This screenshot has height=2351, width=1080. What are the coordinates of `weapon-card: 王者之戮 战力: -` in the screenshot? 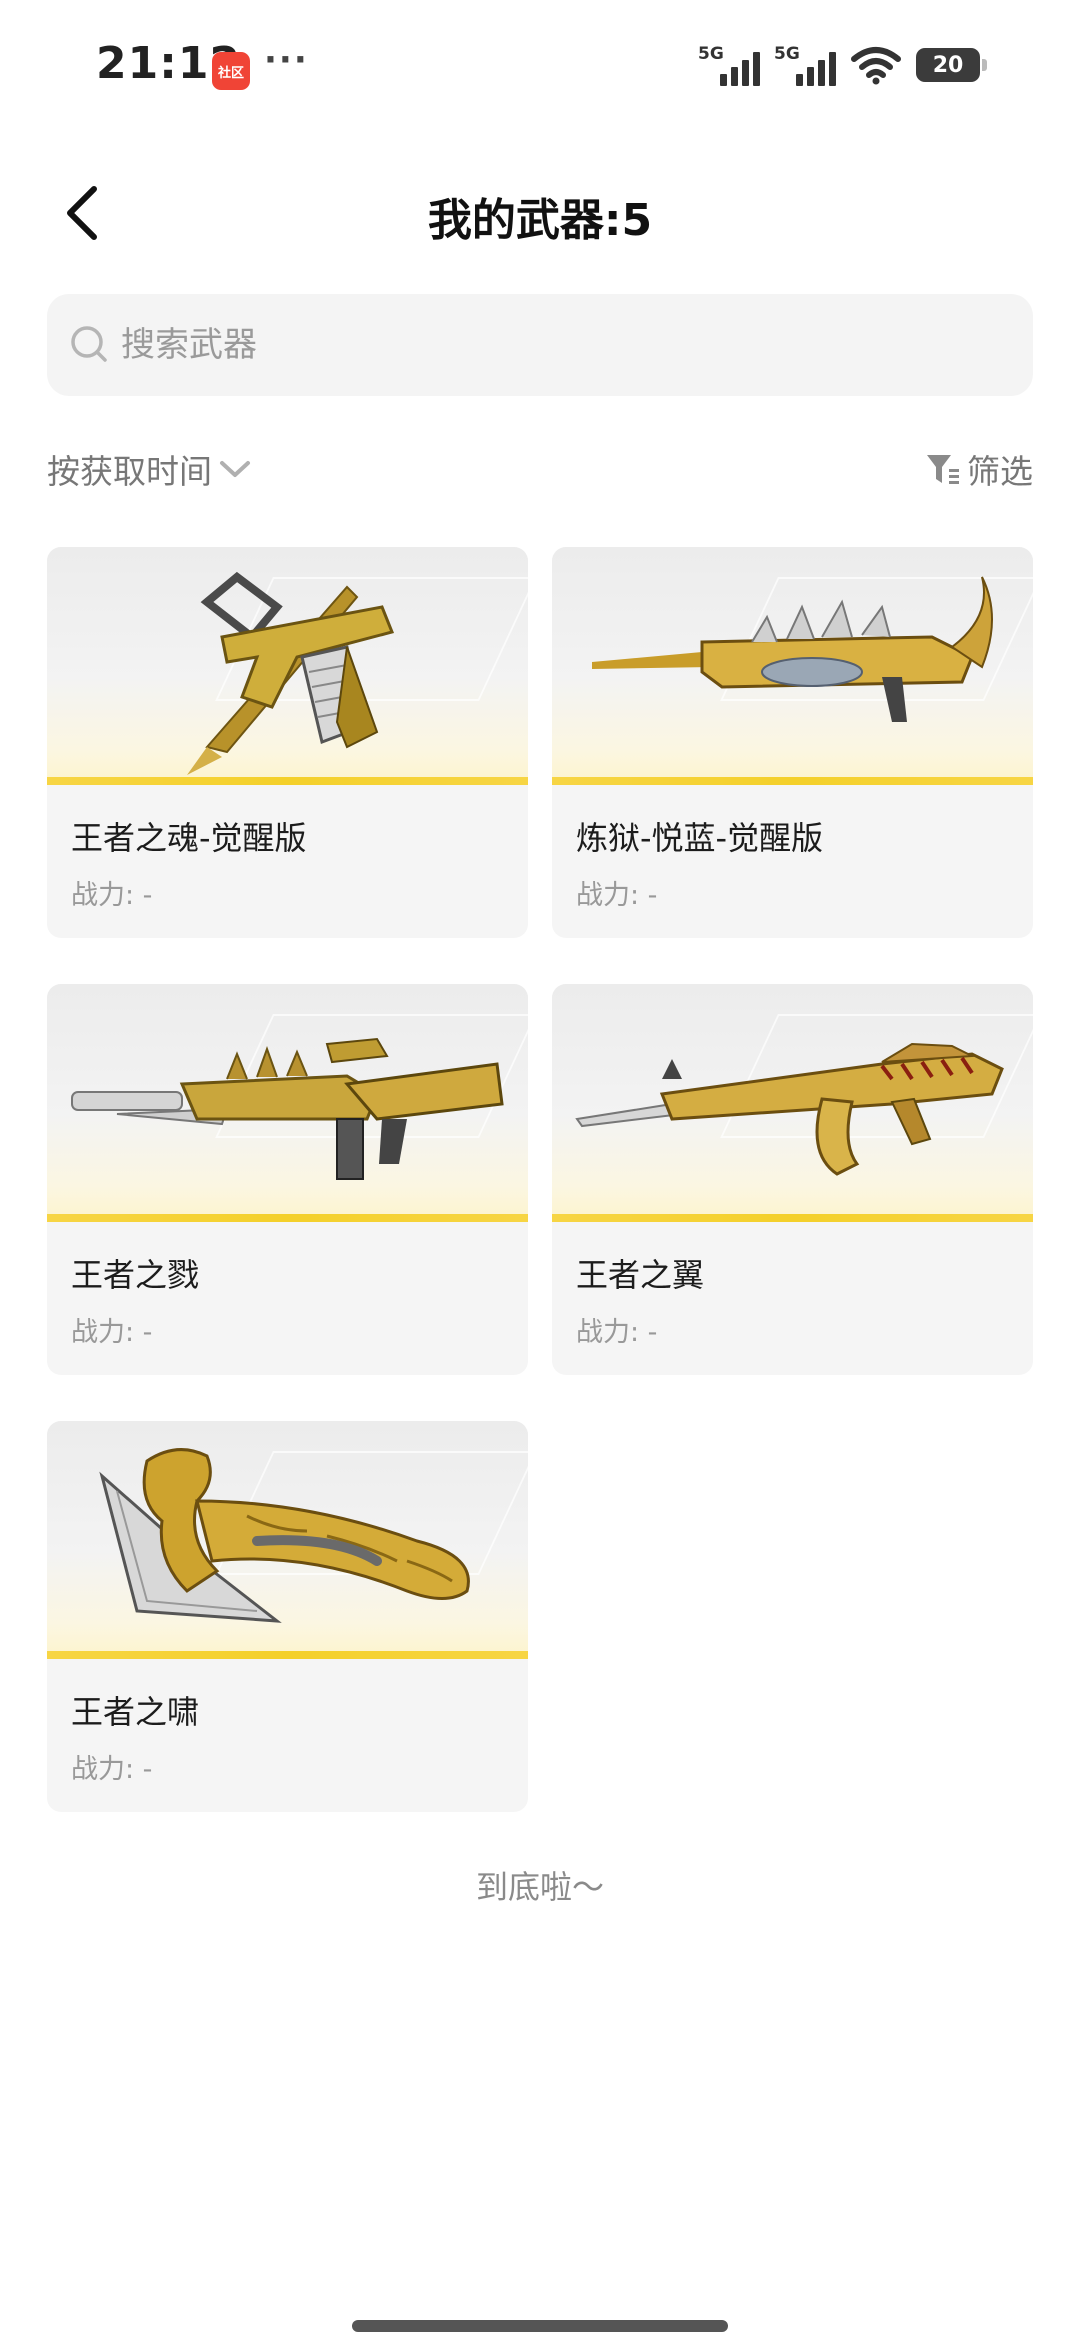 It's located at (287, 1179).